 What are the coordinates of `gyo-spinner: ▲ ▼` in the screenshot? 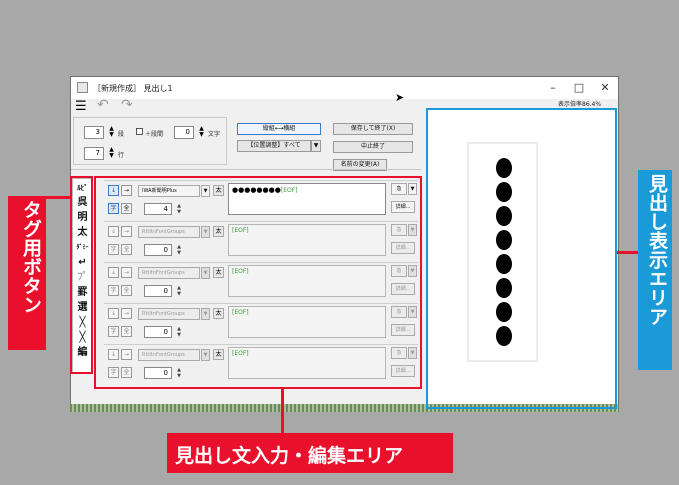 It's located at (111, 153).